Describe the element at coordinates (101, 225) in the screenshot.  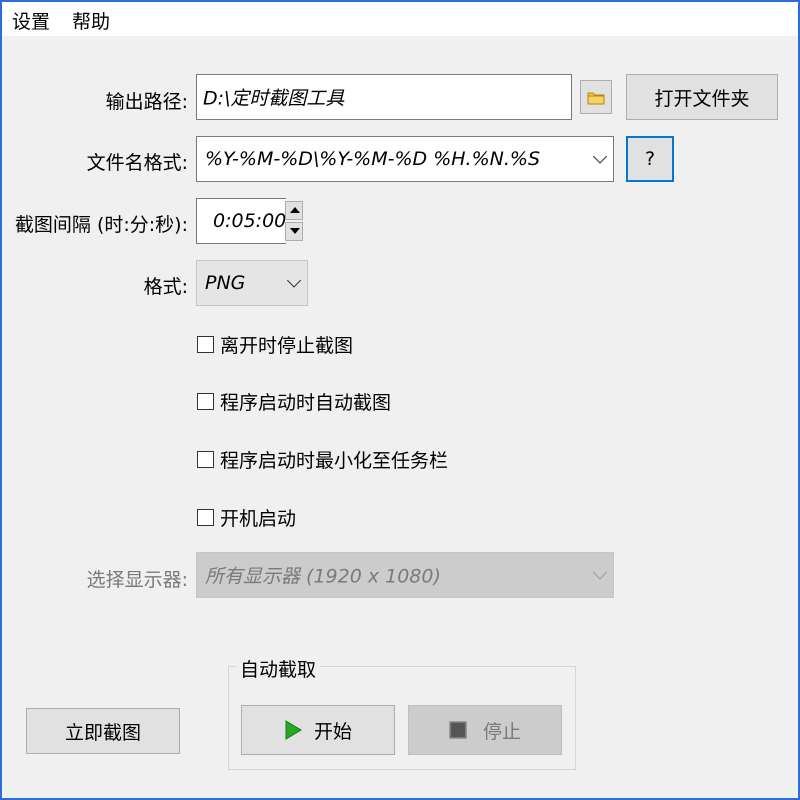
I see `interval-label: 截图间隔 (时:分:秒):` at that location.